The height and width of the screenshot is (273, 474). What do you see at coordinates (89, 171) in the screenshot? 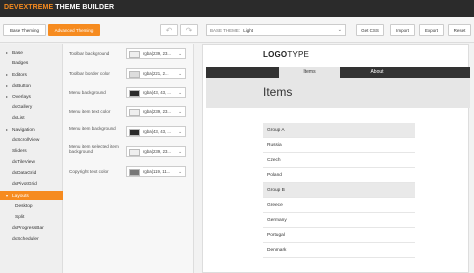
I see `setting-label: Copyright text color` at bounding box center [89, 171].